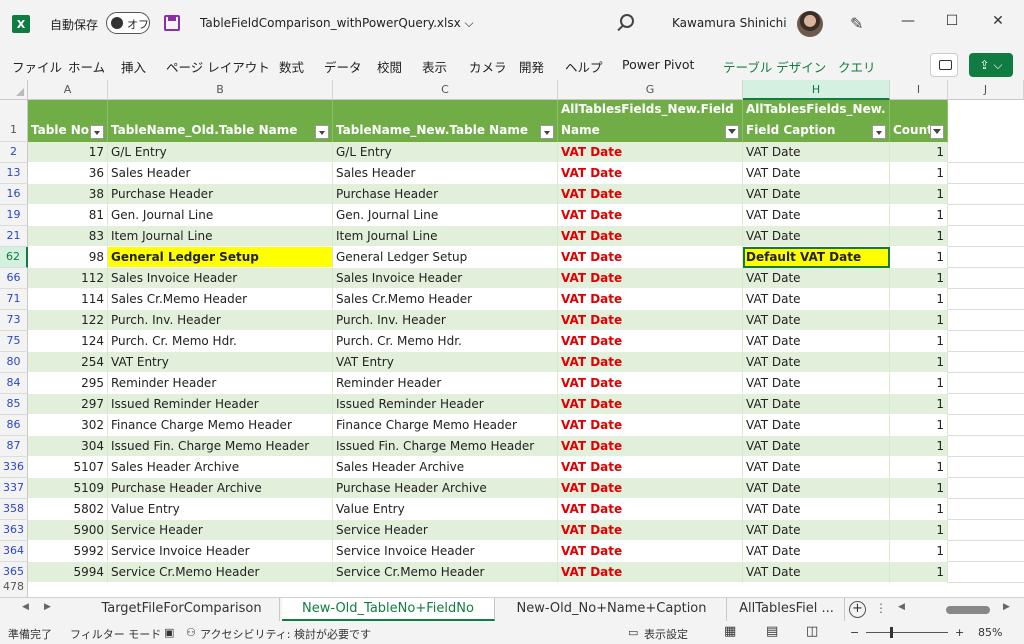 This screenshot has width=1024, height=644. Describe the element at coordinates (47, 607) in the screenshot. I see `tab-scroll-right-icon: ▶` at that location.